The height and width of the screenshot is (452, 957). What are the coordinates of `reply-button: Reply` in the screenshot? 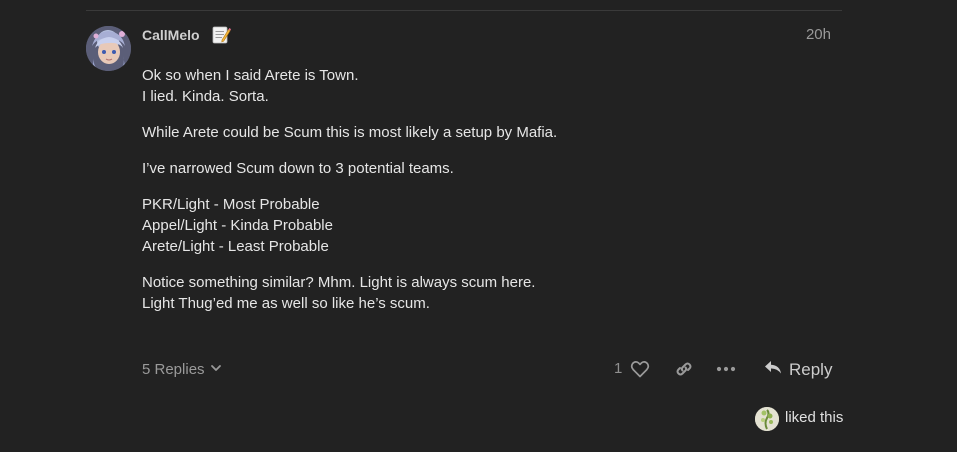 It's located at (797, 370).